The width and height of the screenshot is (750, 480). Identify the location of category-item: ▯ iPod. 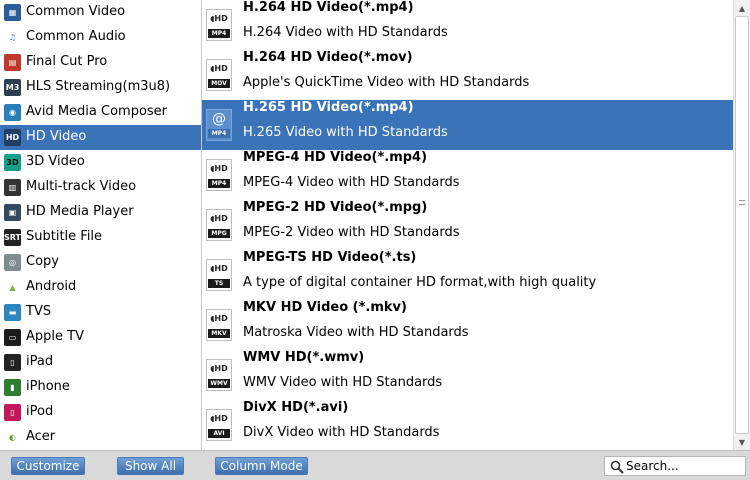
(100, 412).